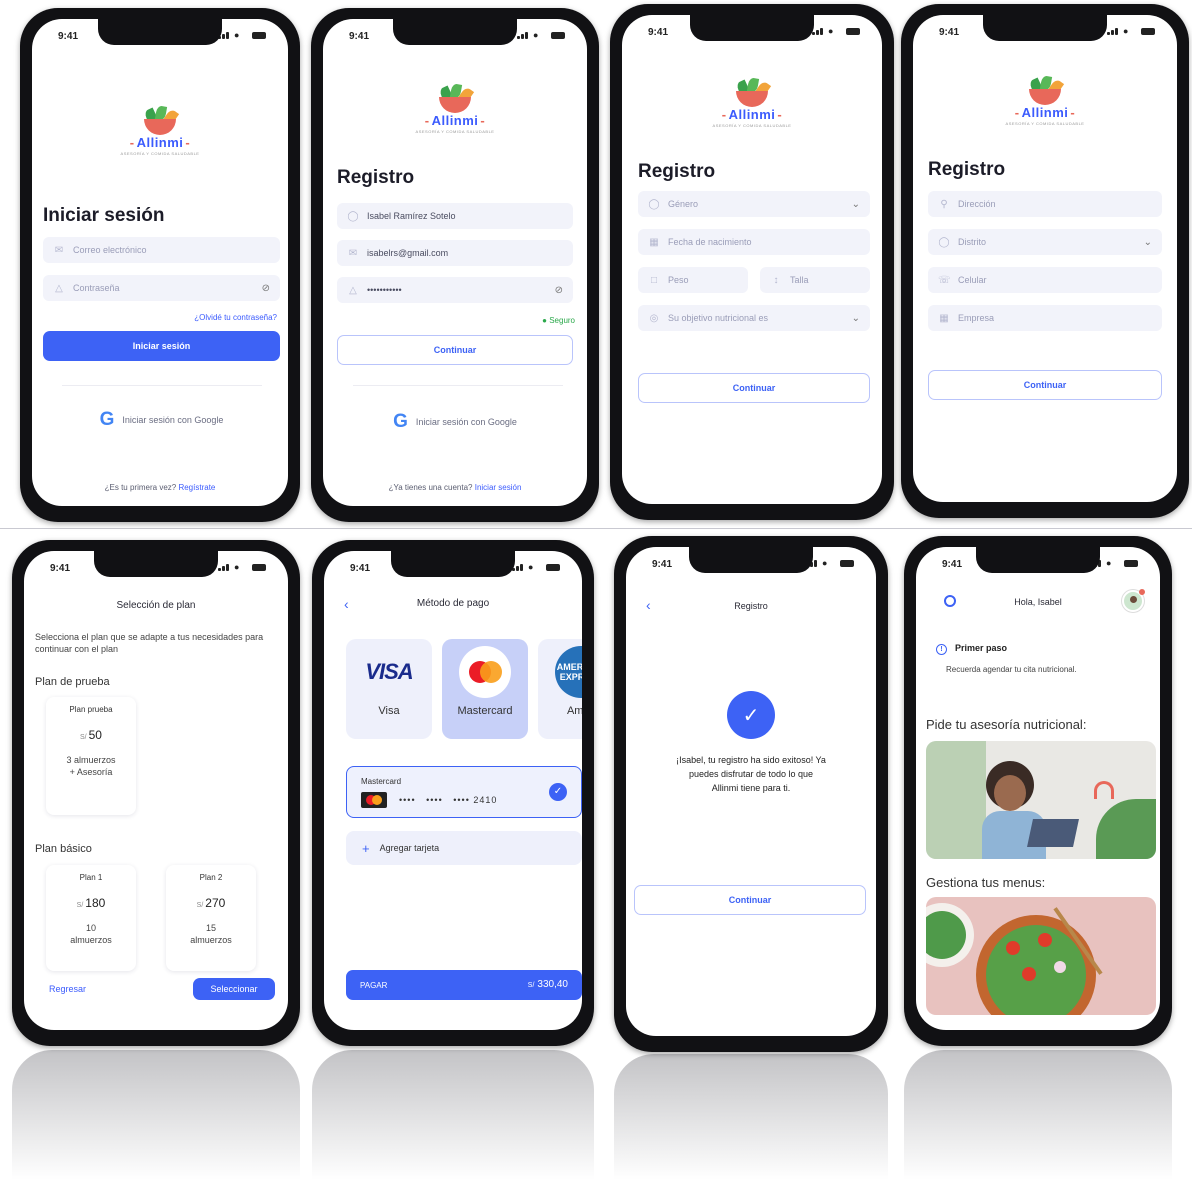 This screenshot has height=1182, width=1192. I want to click on pay-button: PAGAR S/330,40, so click(464, 985).